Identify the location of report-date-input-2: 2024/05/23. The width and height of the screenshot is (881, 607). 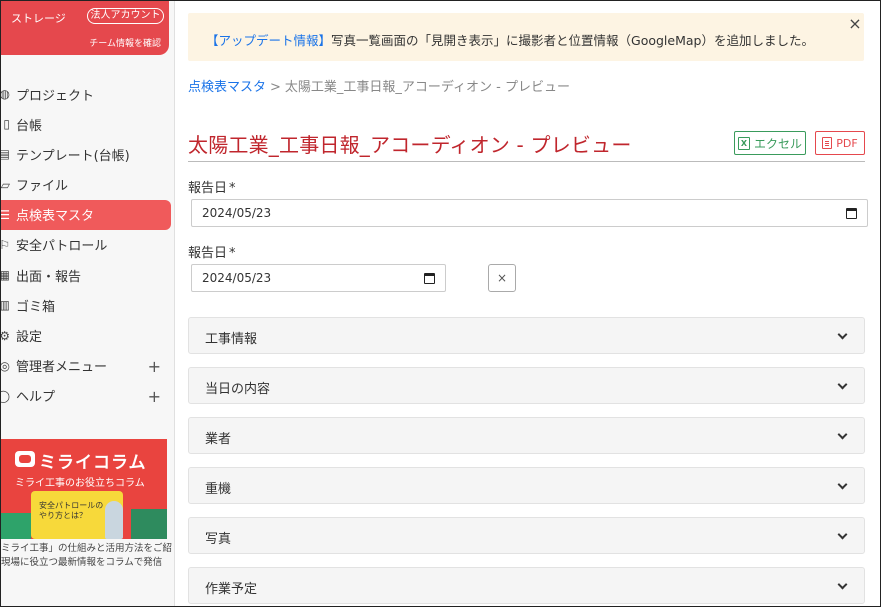
(318, 278).